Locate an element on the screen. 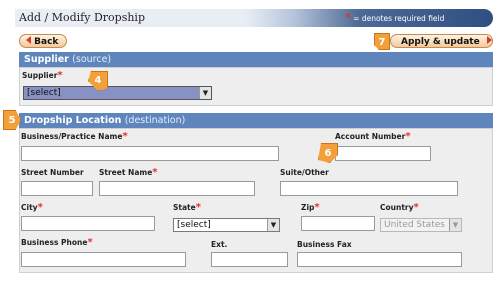  state-select-value: [select] is located at coordinates (194, 225).